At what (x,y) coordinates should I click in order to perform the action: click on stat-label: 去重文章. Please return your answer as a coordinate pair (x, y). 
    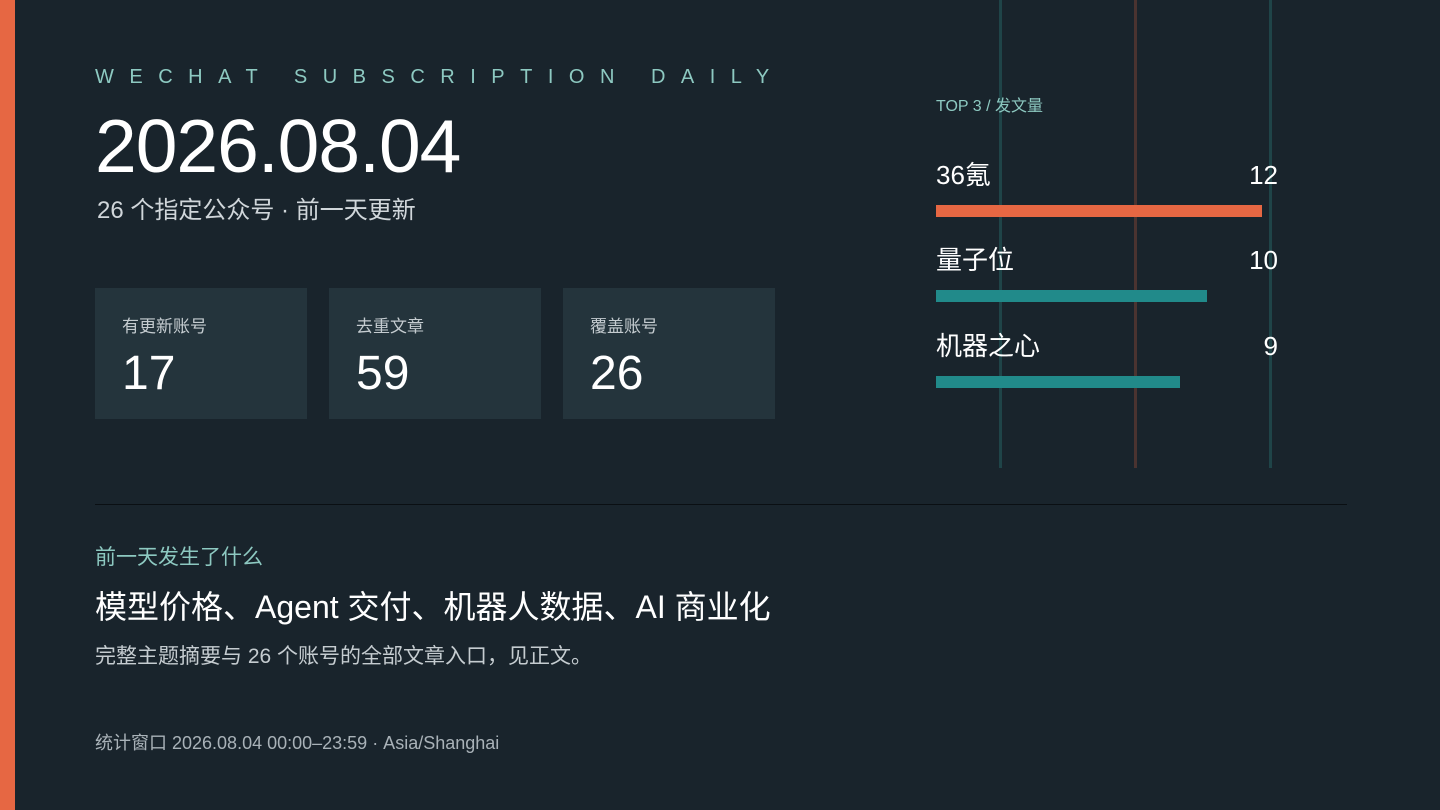
    Looking at the image, I should click on (390, 326).